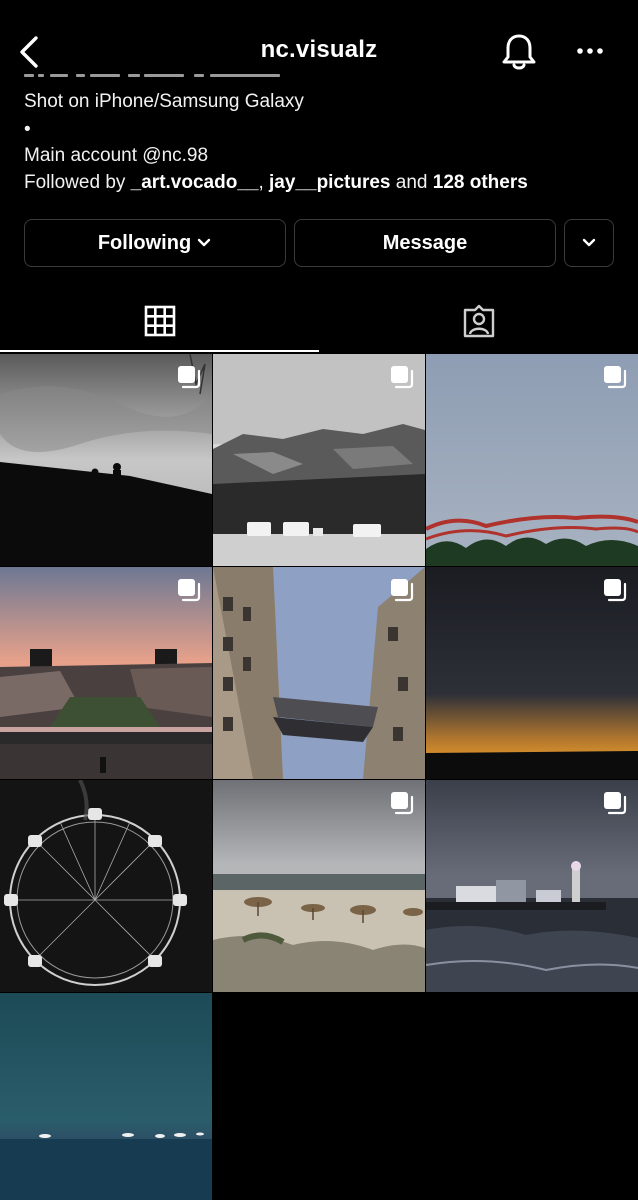 Image resolution: width=638 pixels, height=1200 pixels. I want to click on suggested-accounts-button, so click(589, 243).